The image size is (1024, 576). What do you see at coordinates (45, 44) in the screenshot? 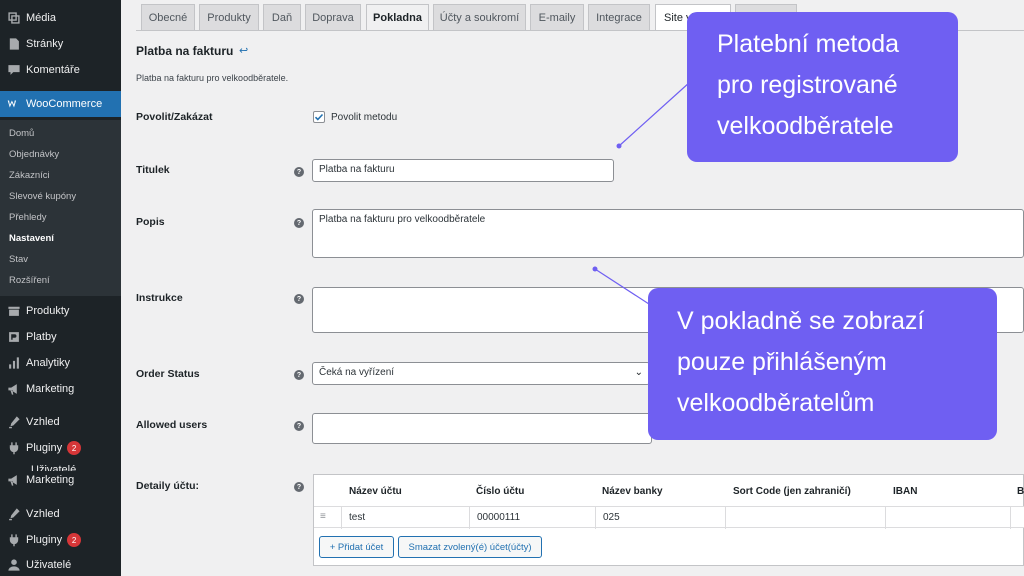
I see `menu-item-label: Stránky` at bounding box center [45, 44].